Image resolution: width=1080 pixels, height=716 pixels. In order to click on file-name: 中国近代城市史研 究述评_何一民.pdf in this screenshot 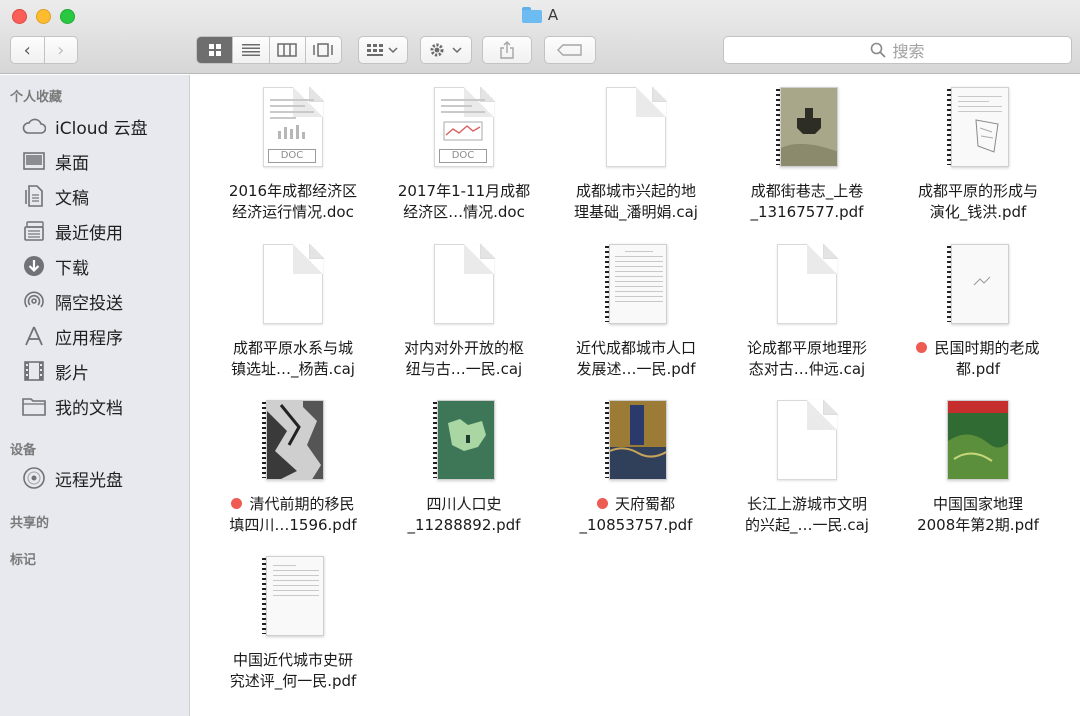, I will do `click(293, 670)`.